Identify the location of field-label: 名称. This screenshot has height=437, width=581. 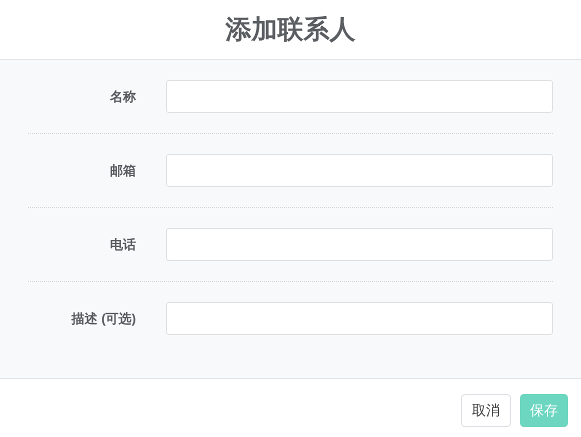
(122, 97).